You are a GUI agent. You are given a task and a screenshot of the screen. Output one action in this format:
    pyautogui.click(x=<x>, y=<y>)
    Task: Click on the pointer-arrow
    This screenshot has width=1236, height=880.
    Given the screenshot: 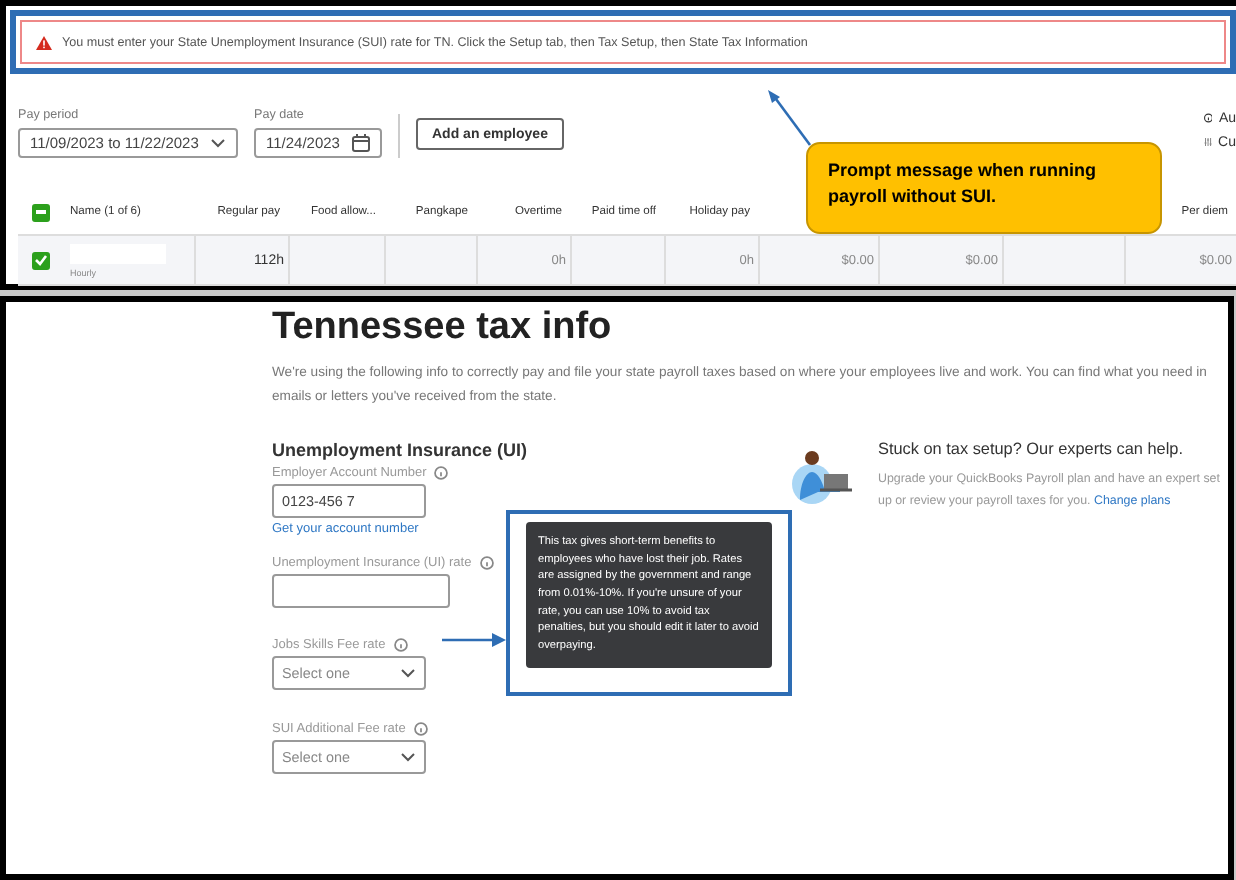 What is the action you would take?
    pyautogui.click(x=790, y=118)
    